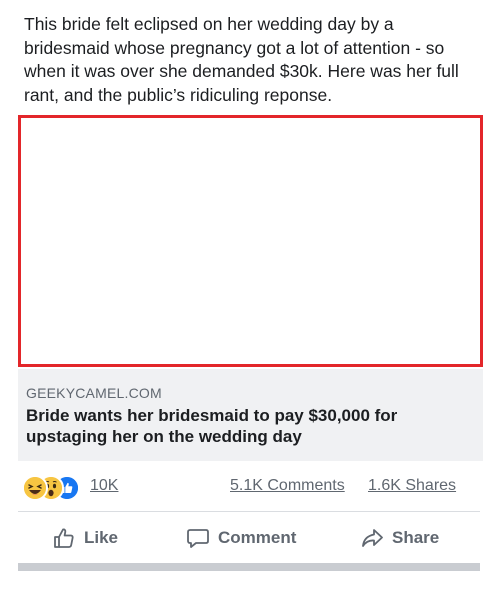  I want to click on reaction-count: 10K, so click(104, 486).